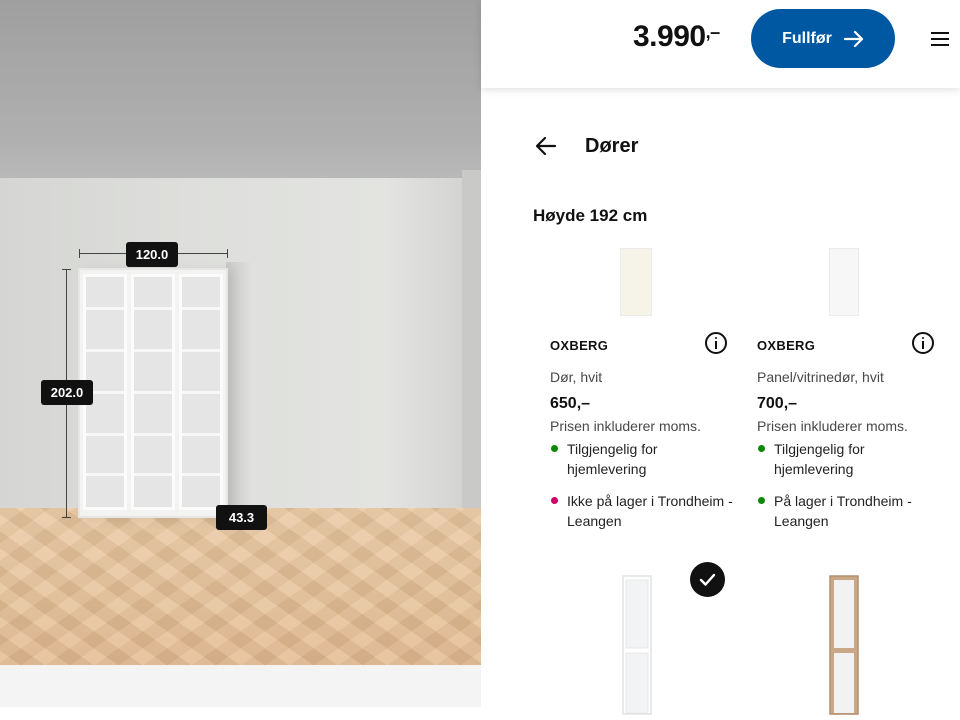  I want to click on checkmark-icon, so click(707, 579).